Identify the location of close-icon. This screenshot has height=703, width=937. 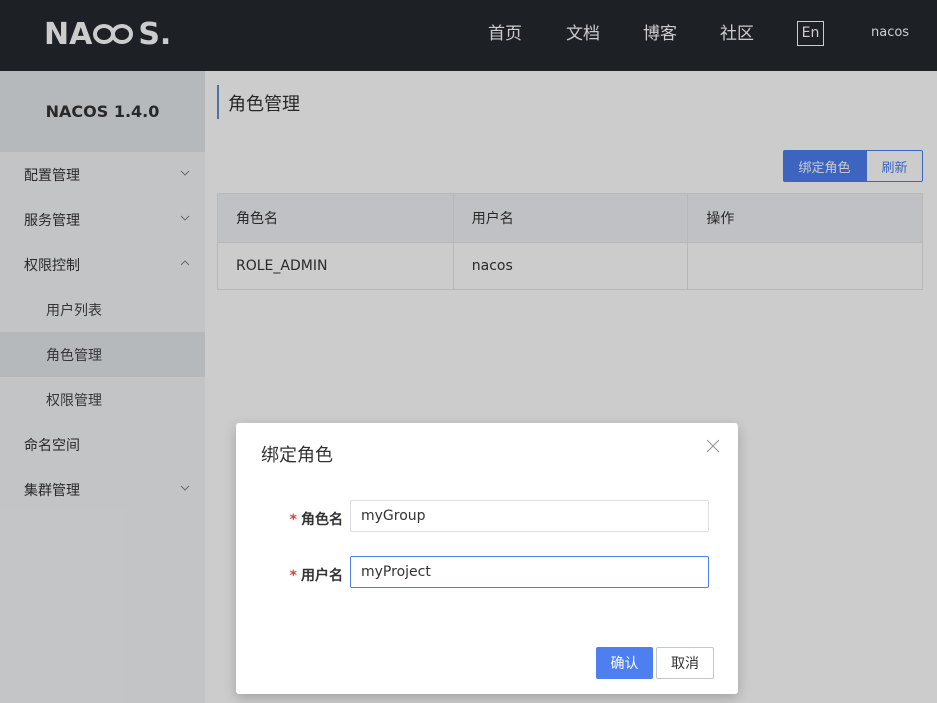
(713, 446).